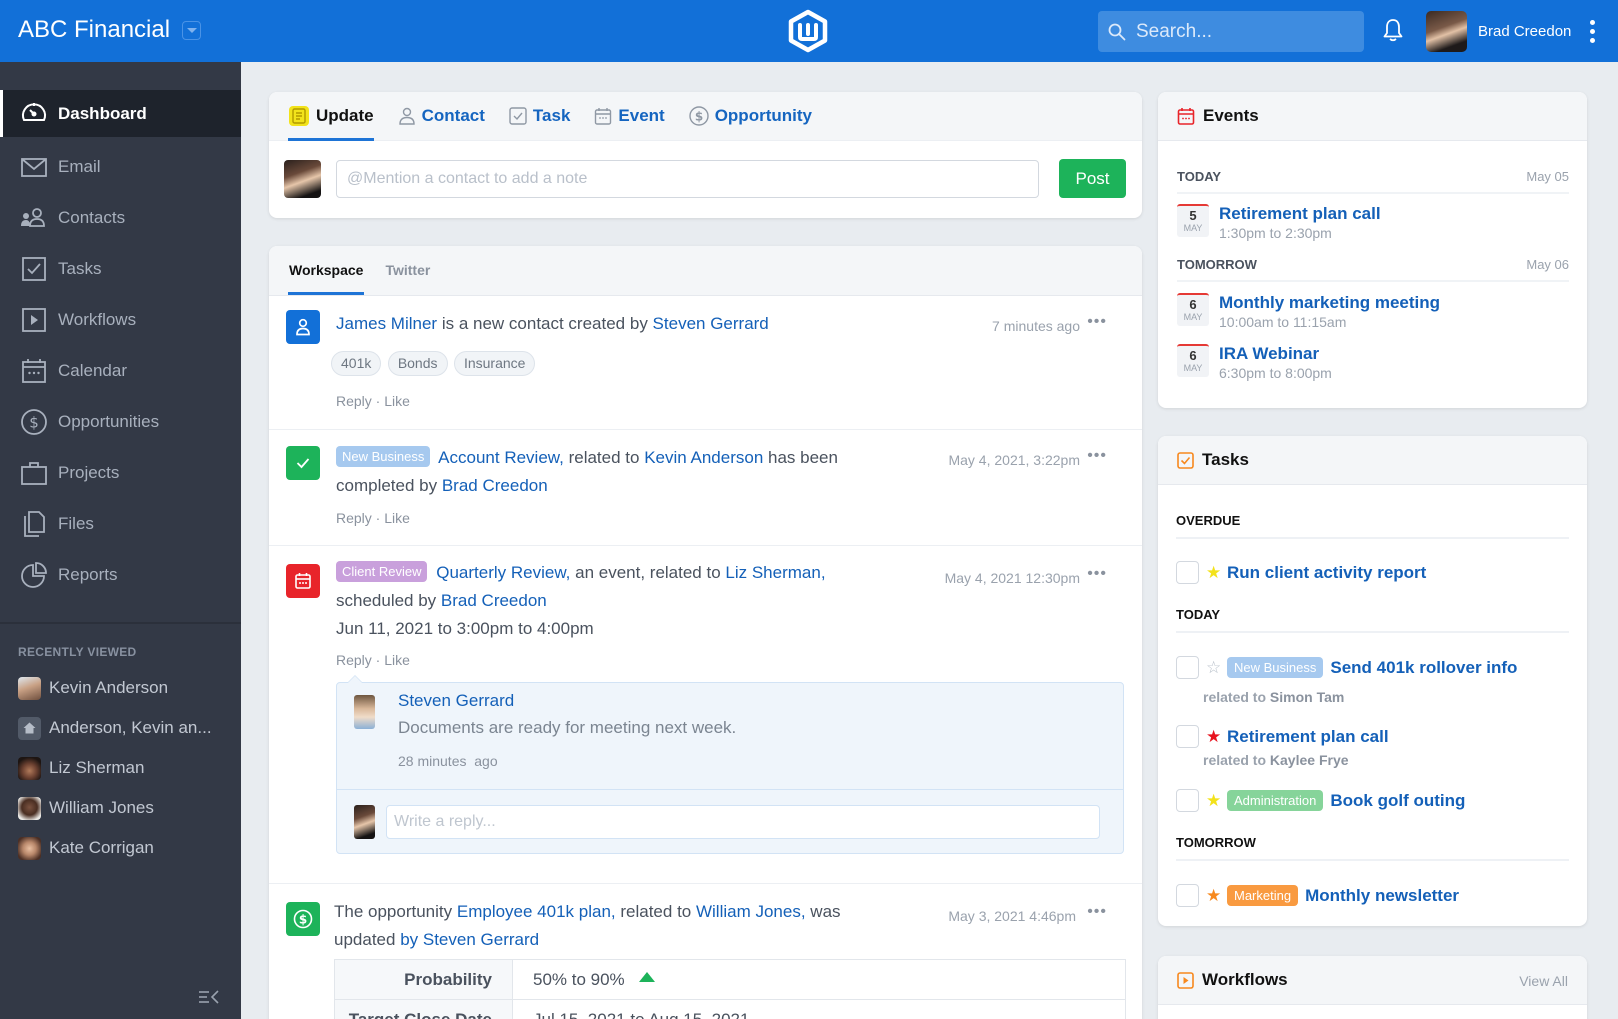  I want to click on badge-day: 5, so click(1193, 215).